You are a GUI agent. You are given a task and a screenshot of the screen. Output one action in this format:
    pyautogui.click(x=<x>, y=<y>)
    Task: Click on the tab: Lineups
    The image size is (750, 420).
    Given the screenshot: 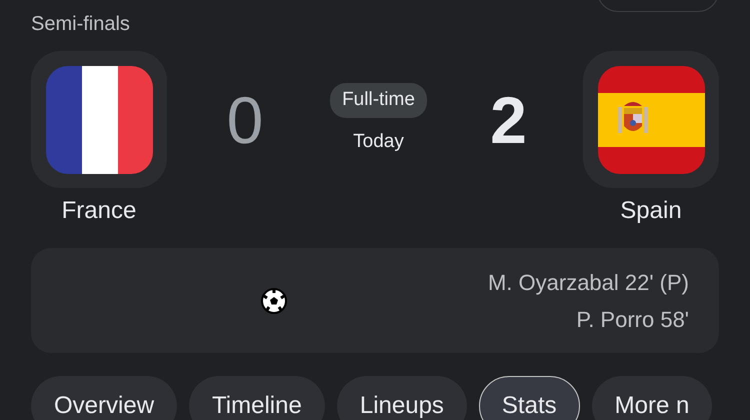 What is the action you would take?
    pyautogui.click(x=401, y=398)
    